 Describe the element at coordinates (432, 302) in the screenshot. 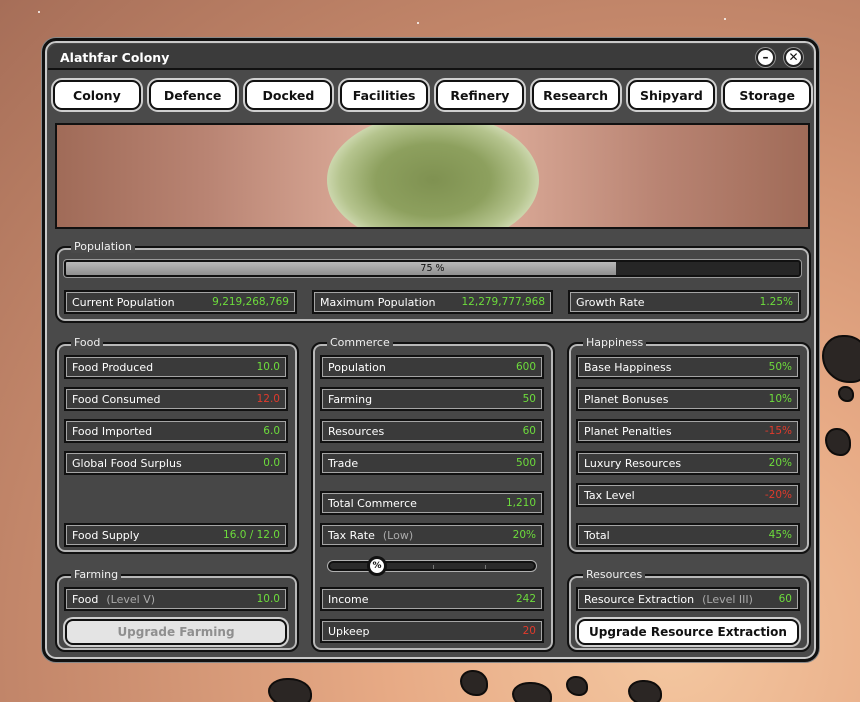

I see `maximum-population: Maximum Population 12,279,777,968` at that location.